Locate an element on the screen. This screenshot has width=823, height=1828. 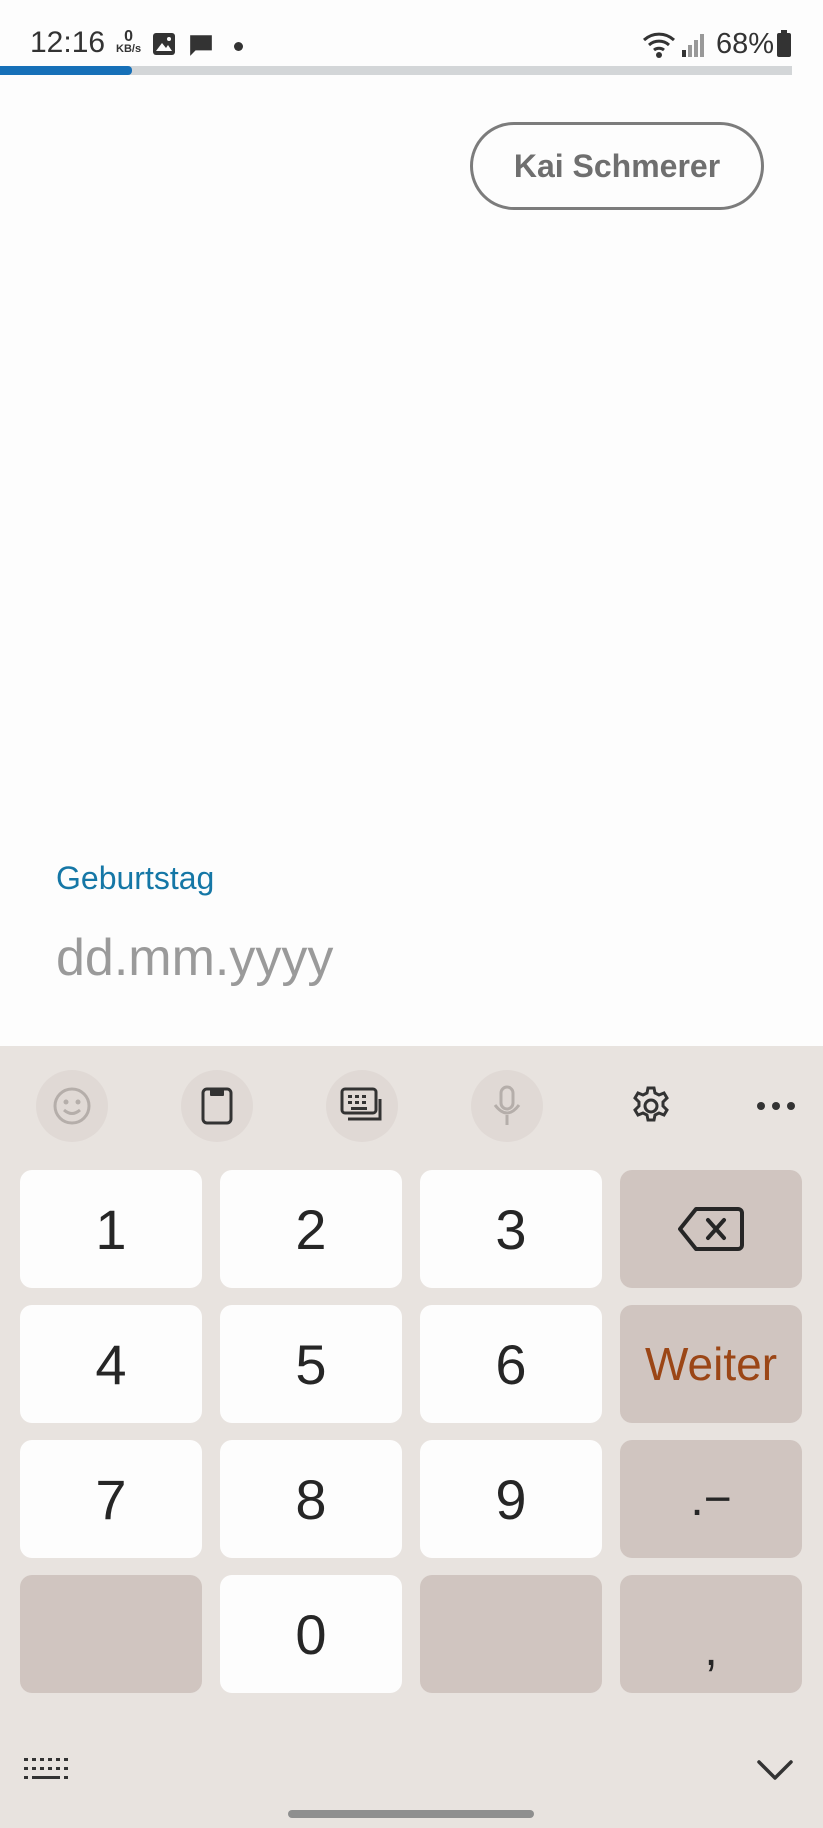
more-icon is located at coordinates (776, 1106).